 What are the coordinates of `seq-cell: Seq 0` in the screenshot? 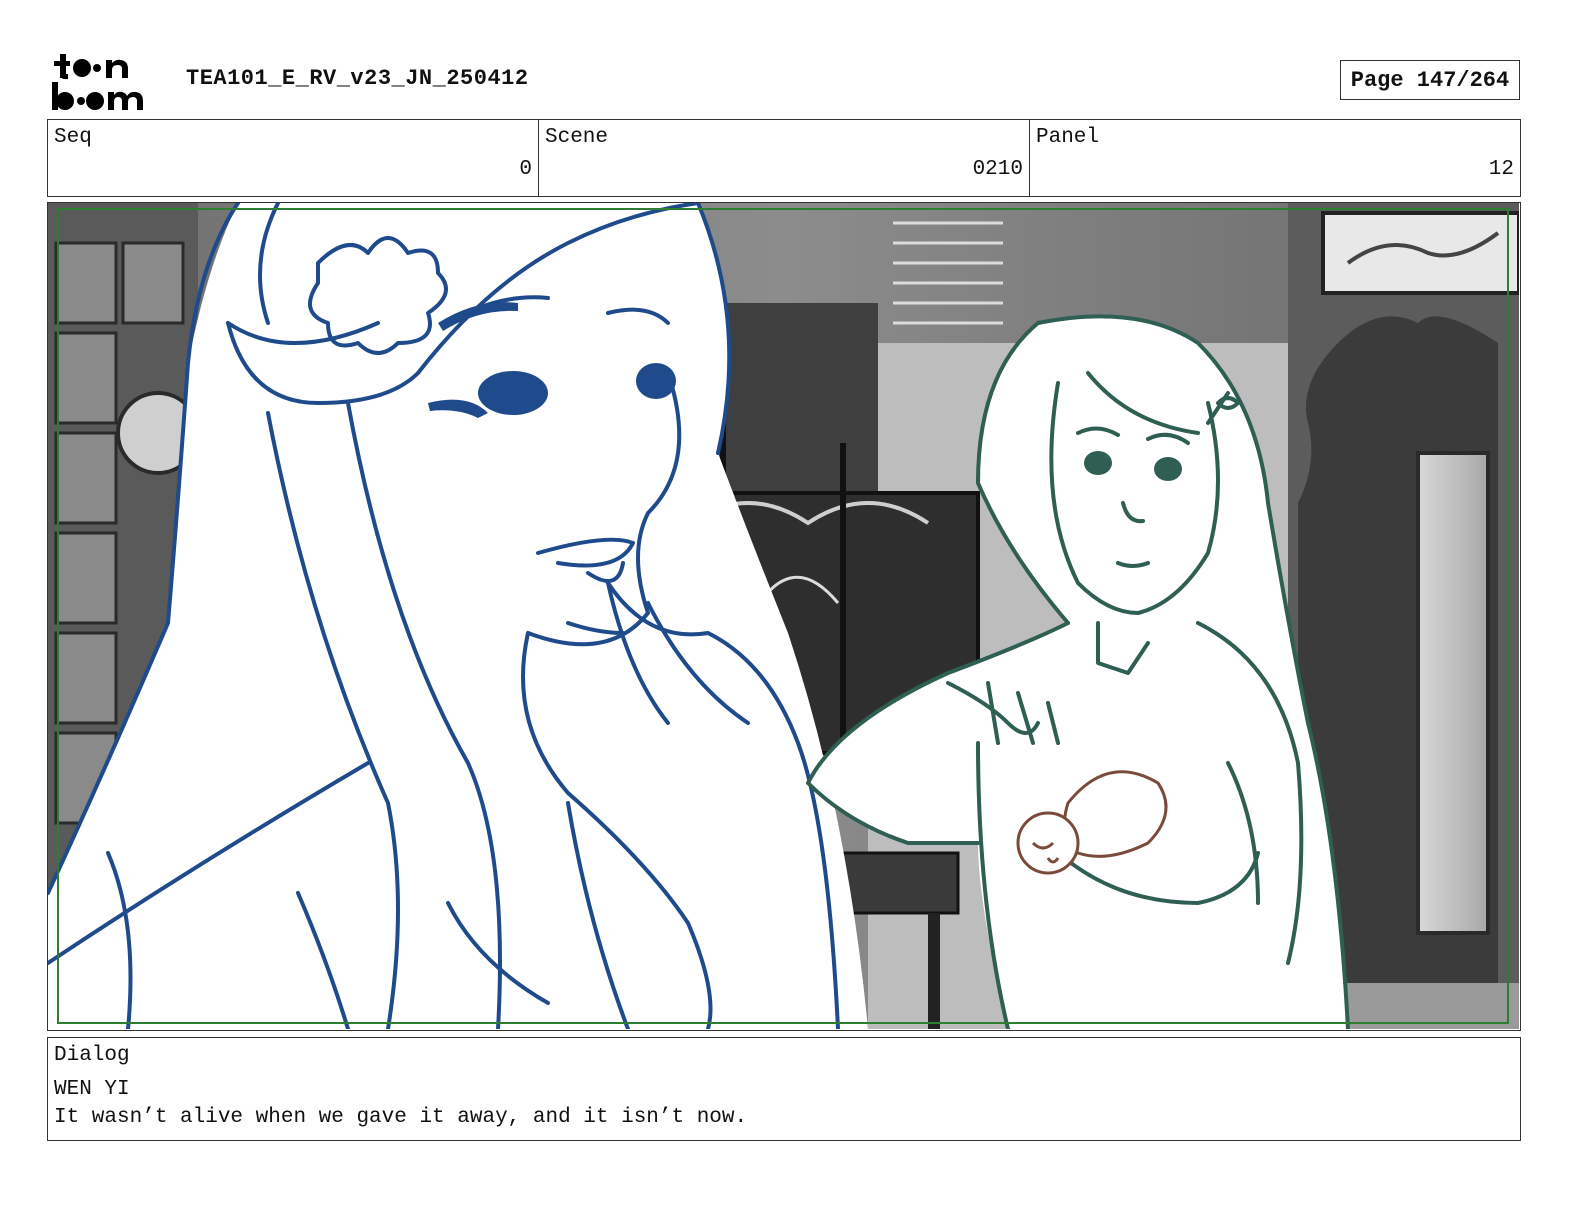 It's located at (293, 158).